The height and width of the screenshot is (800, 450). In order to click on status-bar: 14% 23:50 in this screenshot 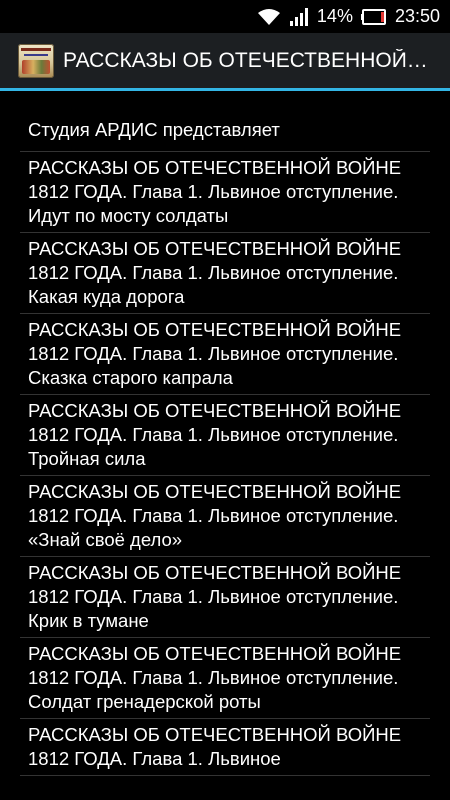, I will do `click(225, 16)`.